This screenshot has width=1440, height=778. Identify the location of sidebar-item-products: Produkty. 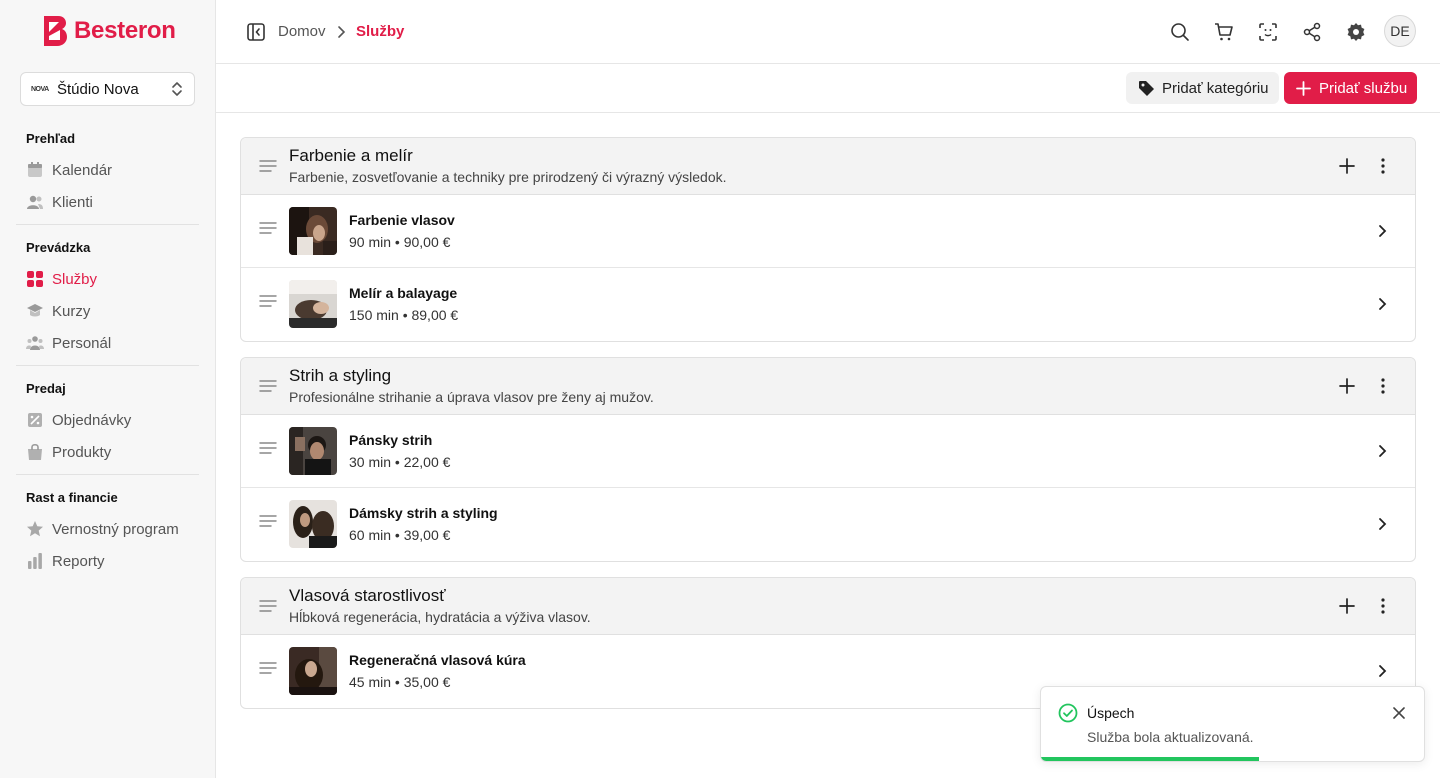
(68, 452).